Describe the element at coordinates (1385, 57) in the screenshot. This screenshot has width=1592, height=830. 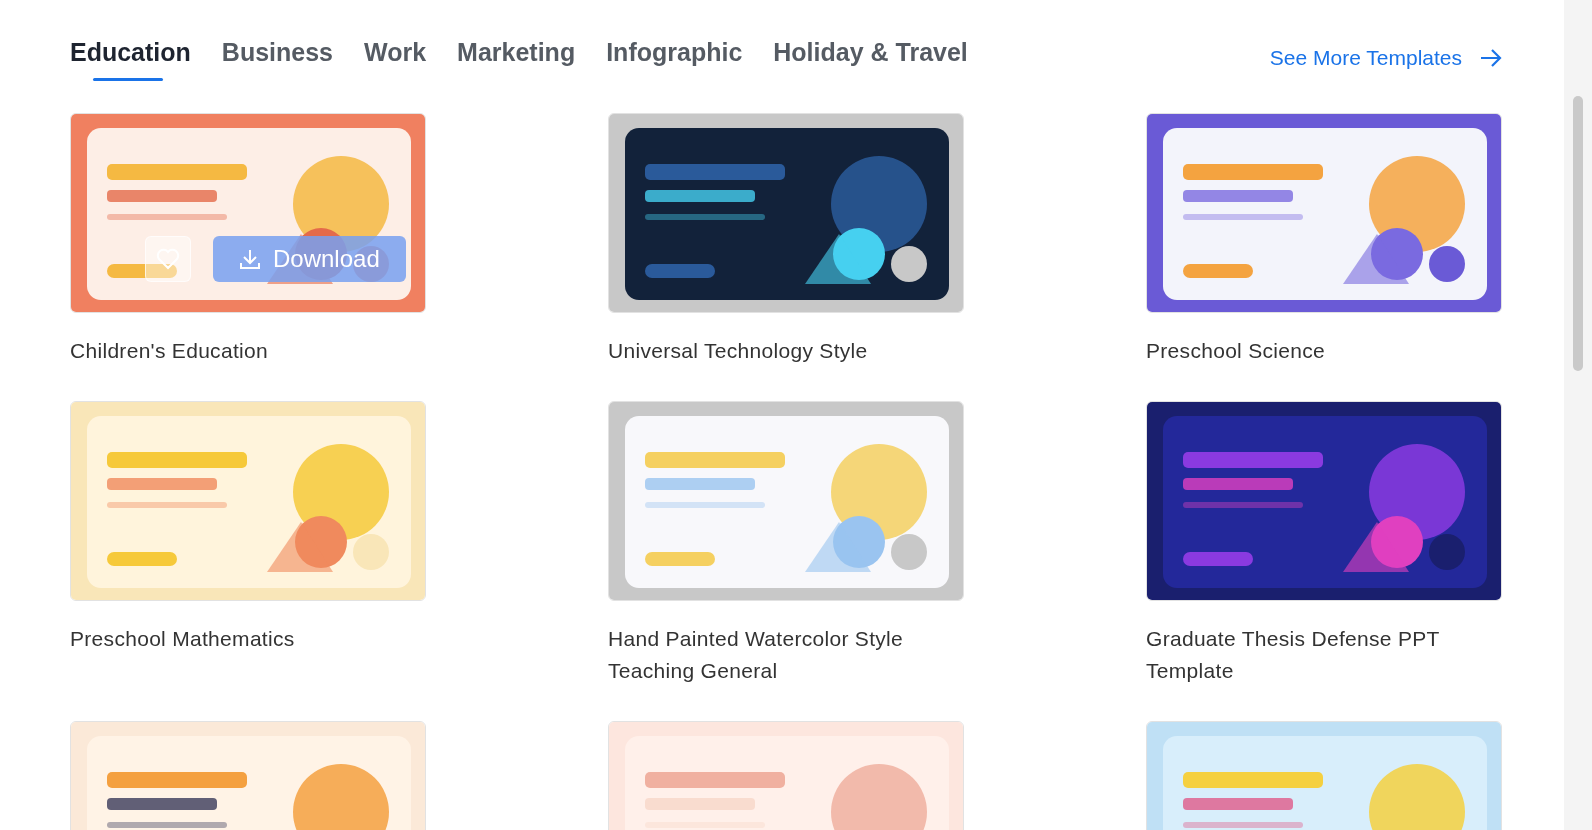
I see `see-more-link: See More Templates` at that location.